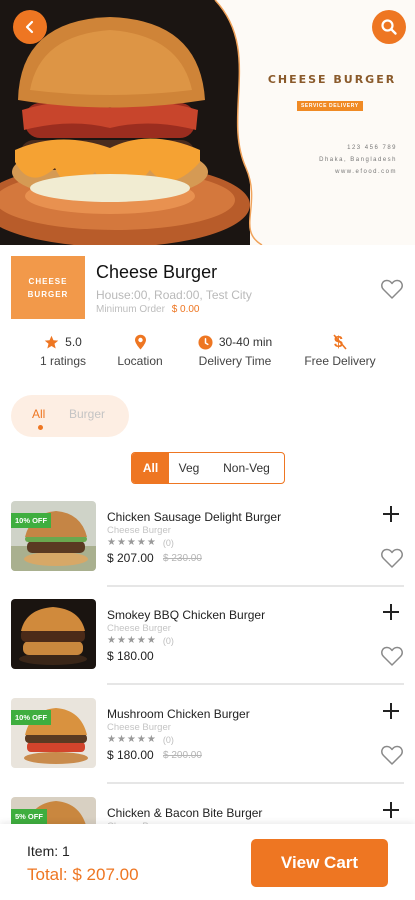 The width and height of the screenshot is (415, 900). What do you see at coordinates (246, 468) in the screenshot?
I see `filter-non-veg-button: Non-Veg` at bounding box center [246, 468].